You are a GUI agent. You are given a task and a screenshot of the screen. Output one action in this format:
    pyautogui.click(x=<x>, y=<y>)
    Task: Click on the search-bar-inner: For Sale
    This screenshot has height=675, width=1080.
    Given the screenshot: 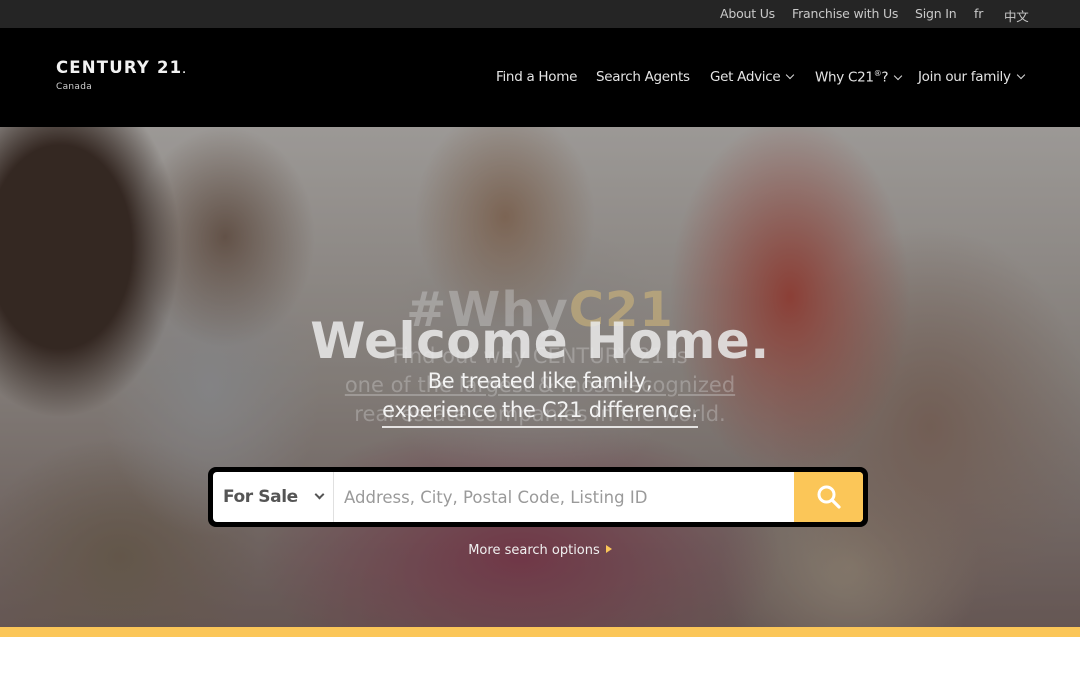 What is the action you would take?
    pyautogui.click(x=538, y=497)
    